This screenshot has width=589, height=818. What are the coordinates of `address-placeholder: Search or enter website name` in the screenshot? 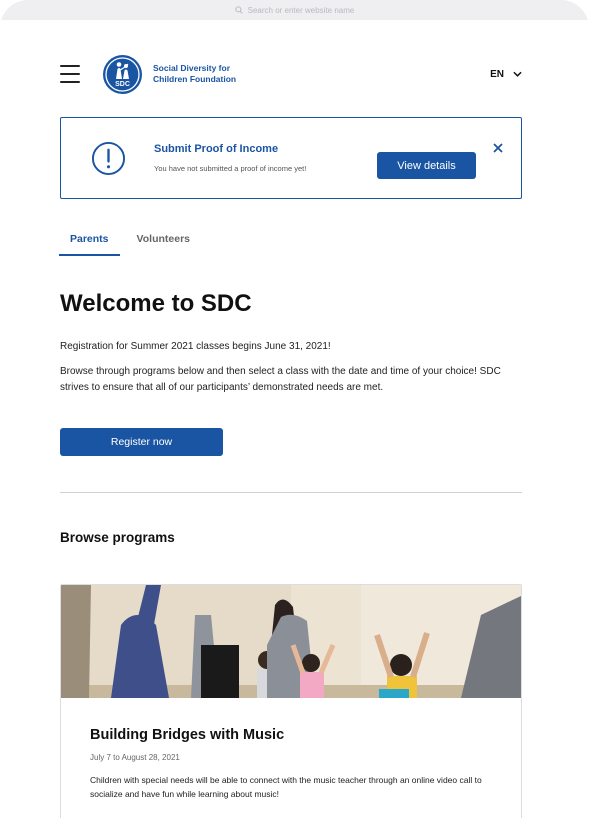 It's located at (301, 10).